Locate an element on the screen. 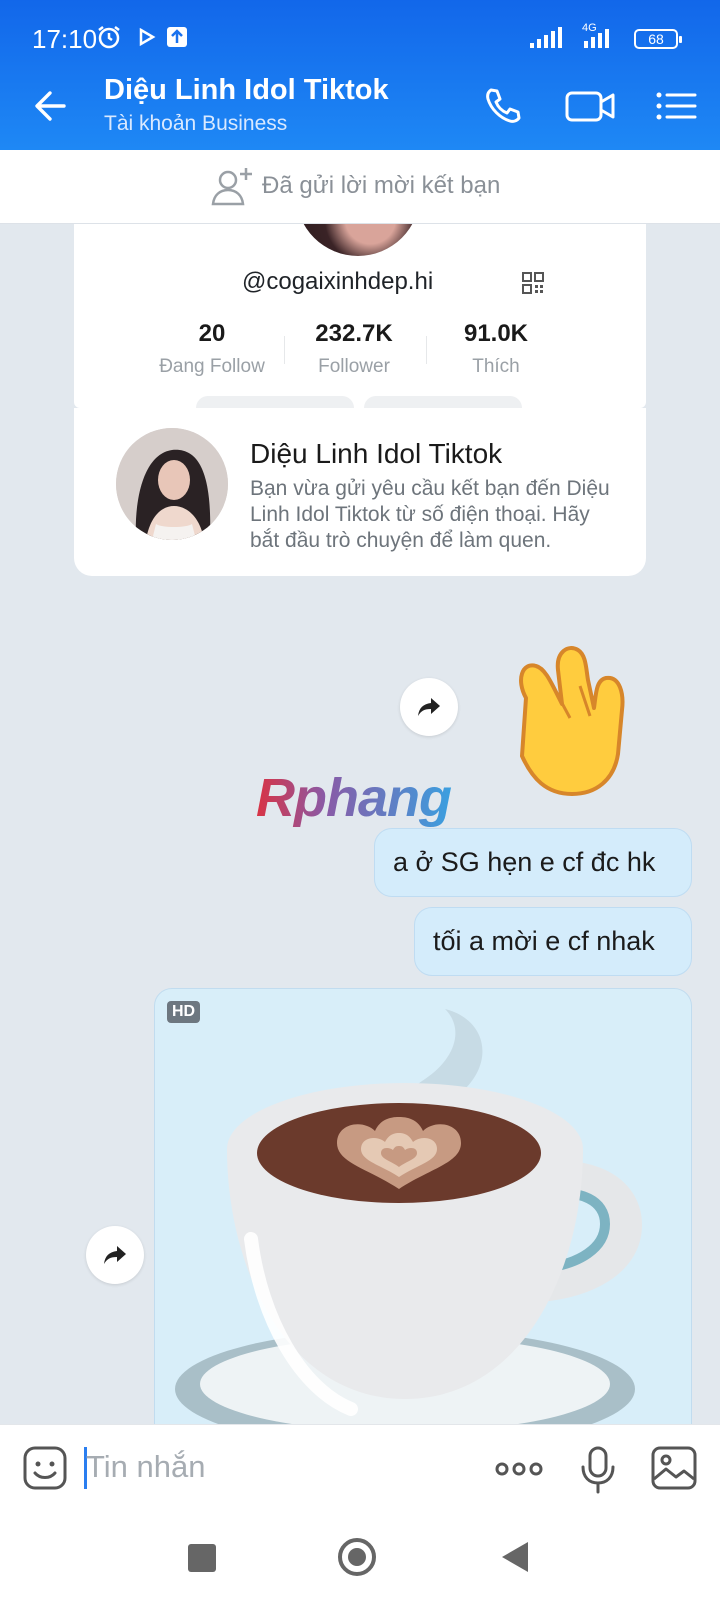 Image resolution: width=720 pixels, height=1600 pixels. play-icon is located at coordinates (148, 39).